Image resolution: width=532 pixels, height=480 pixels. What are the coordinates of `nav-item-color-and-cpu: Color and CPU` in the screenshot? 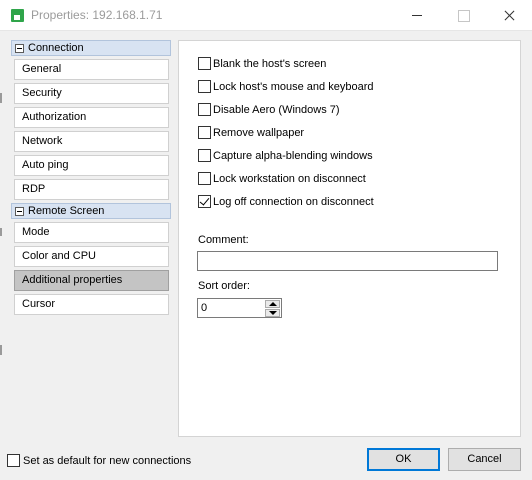 It's located at (91, 256).